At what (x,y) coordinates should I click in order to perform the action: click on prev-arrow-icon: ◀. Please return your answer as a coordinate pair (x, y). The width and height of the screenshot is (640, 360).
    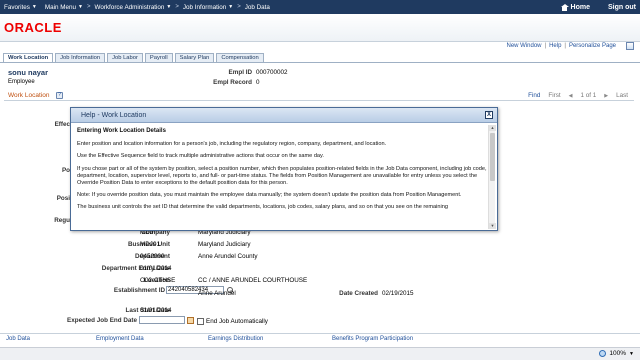
    Looking at the image, I should click on (571, 96).